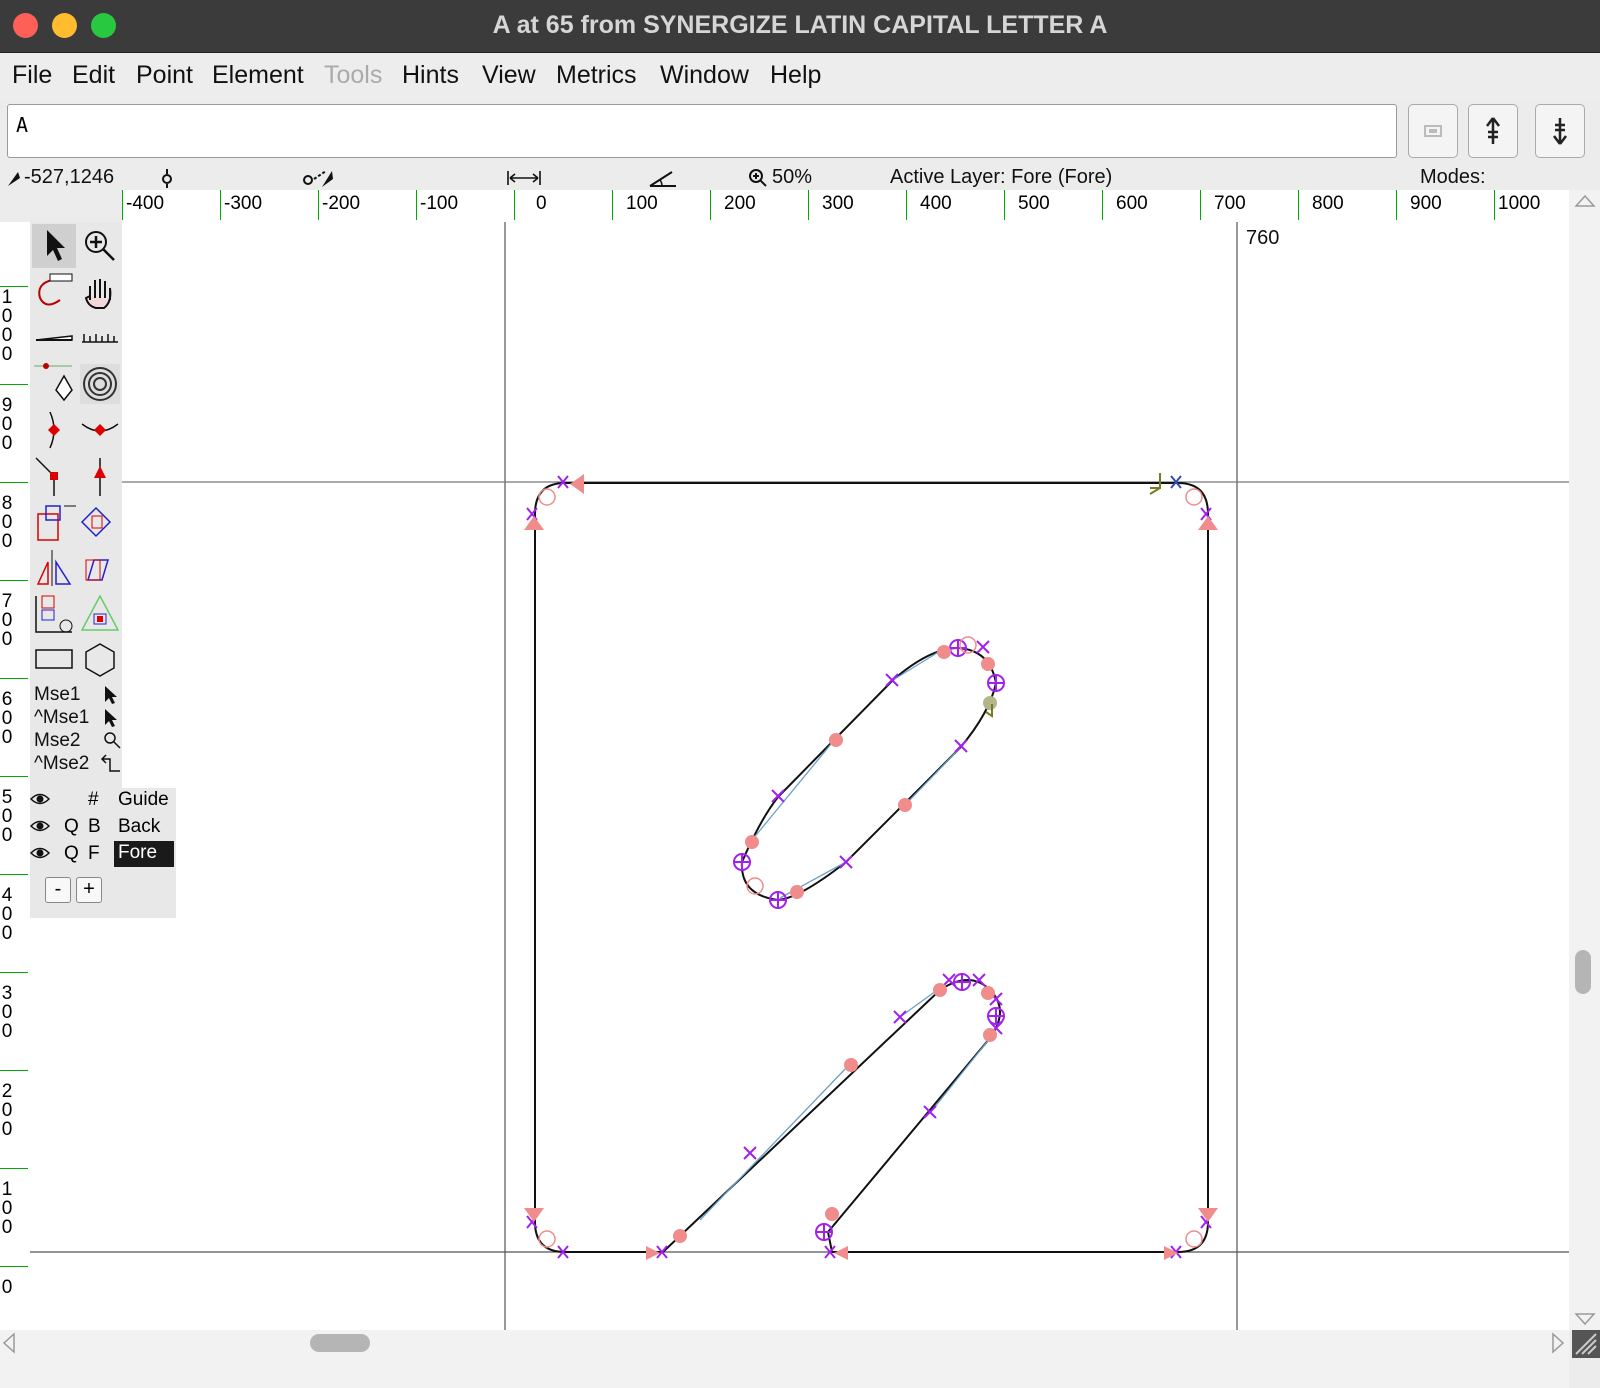  Describe the element at coordinates (54, 660) in the screenshot. I see `rectangle-tool` at that location.